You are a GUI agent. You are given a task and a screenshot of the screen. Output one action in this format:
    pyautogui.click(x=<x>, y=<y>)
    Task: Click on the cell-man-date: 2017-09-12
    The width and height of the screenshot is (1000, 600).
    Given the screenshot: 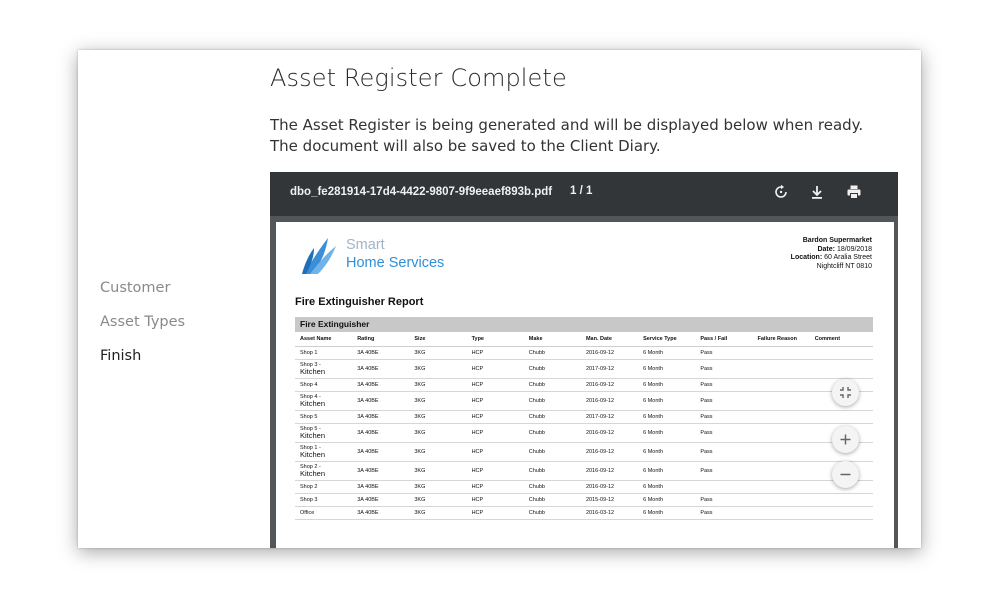 What is the action you would take?
    pyautogui.click(x=609, y=369)
    